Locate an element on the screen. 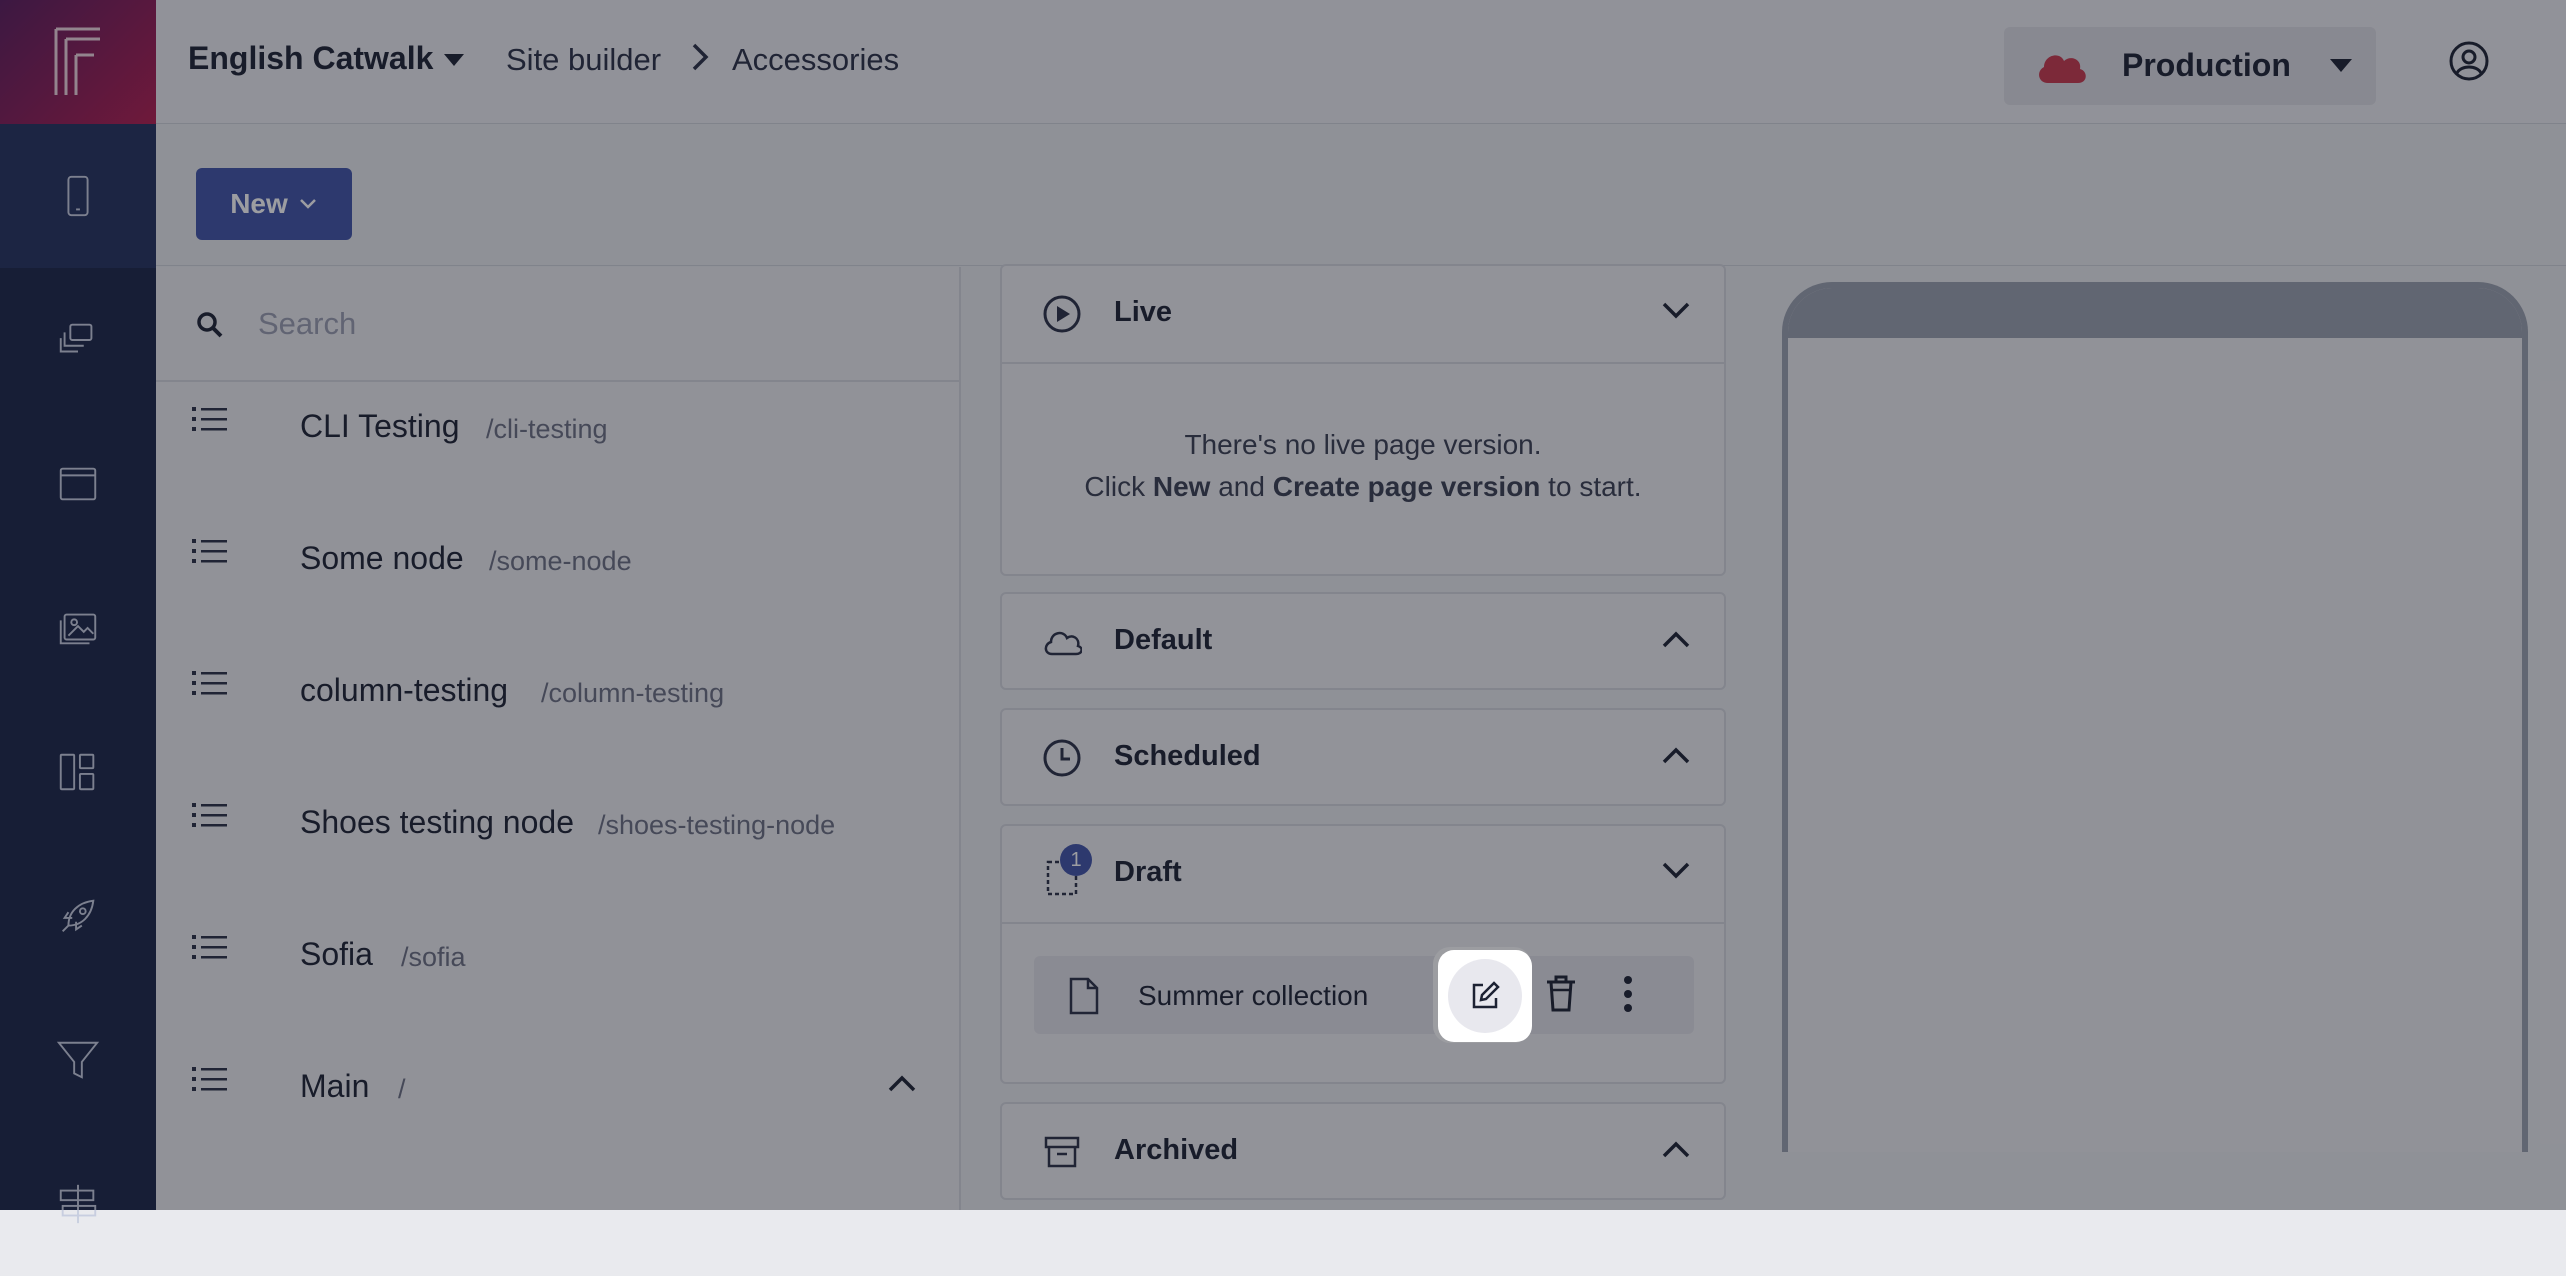  rail-item-window is located at coordinates (78, 484).